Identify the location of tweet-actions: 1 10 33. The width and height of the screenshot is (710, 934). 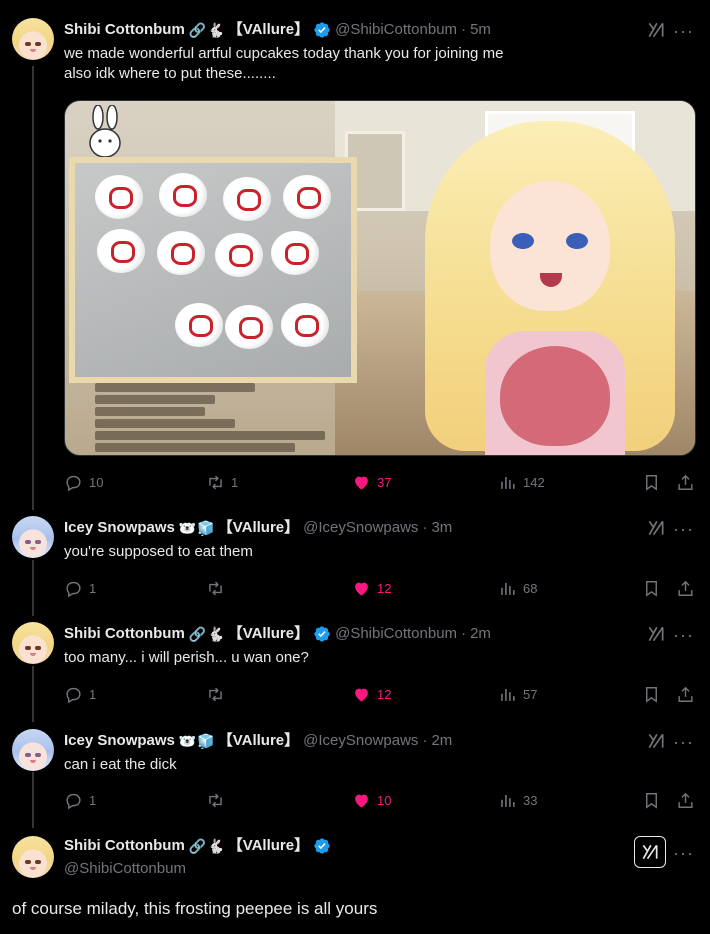
(384, 800).